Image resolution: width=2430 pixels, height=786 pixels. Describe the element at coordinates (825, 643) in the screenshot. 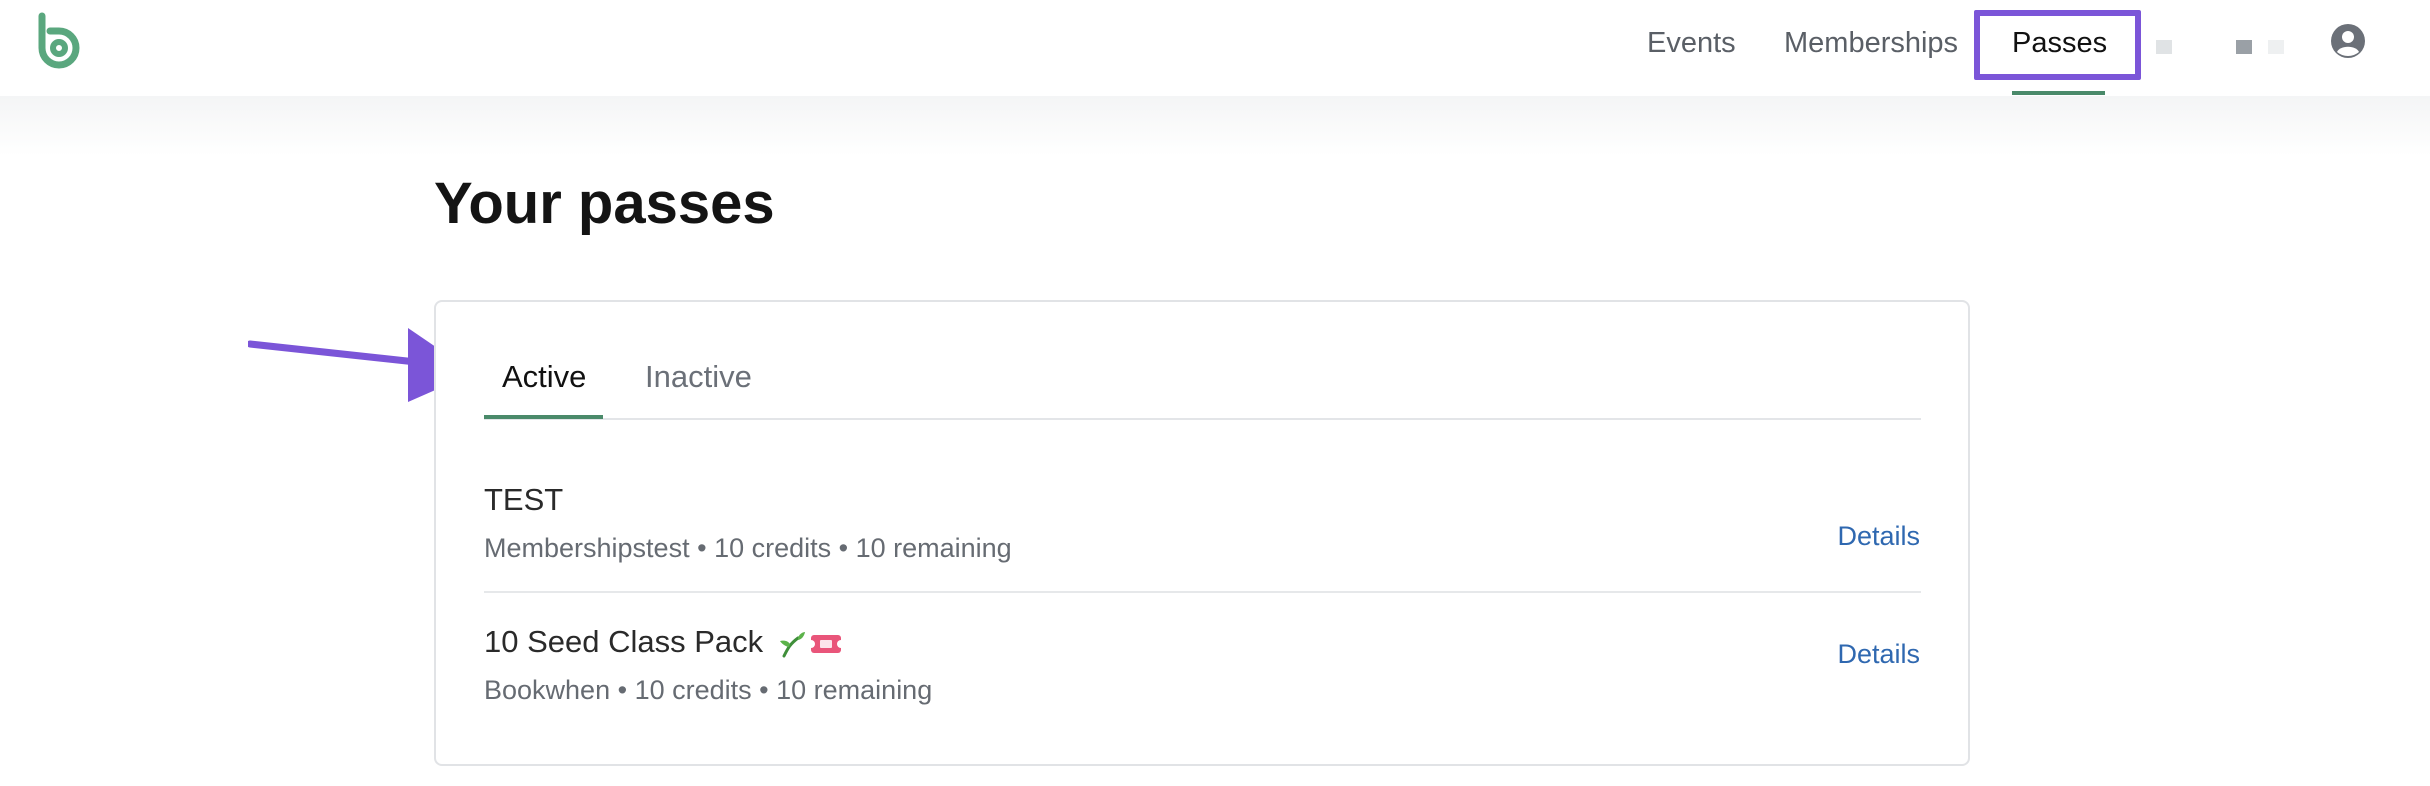

I see `ticket-icon` at that location.